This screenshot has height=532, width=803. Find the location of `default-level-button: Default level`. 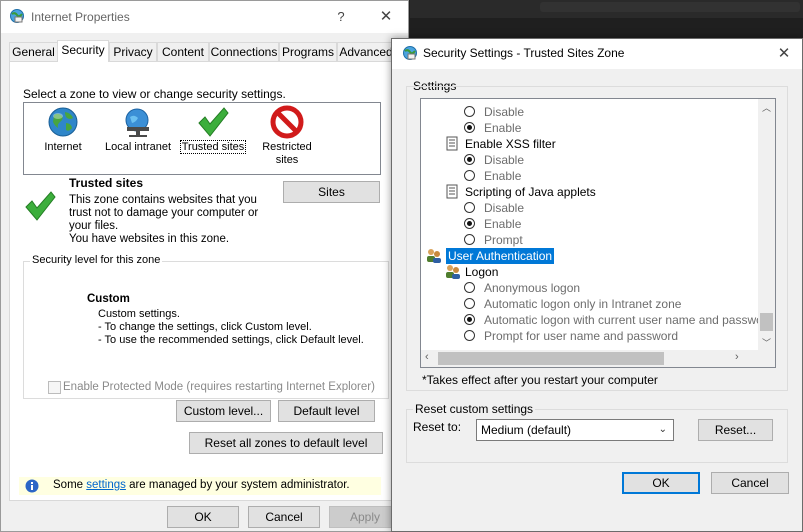

default-level-button: Default level is located at coordinates (326, 411).